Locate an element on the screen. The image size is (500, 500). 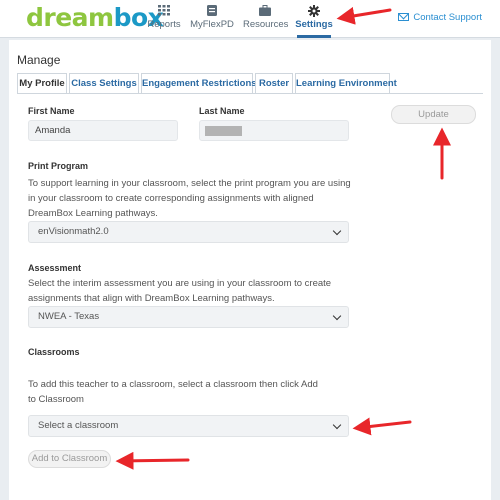
classroom-placeholder: Select a classroom is located at coordinates (78, 425).